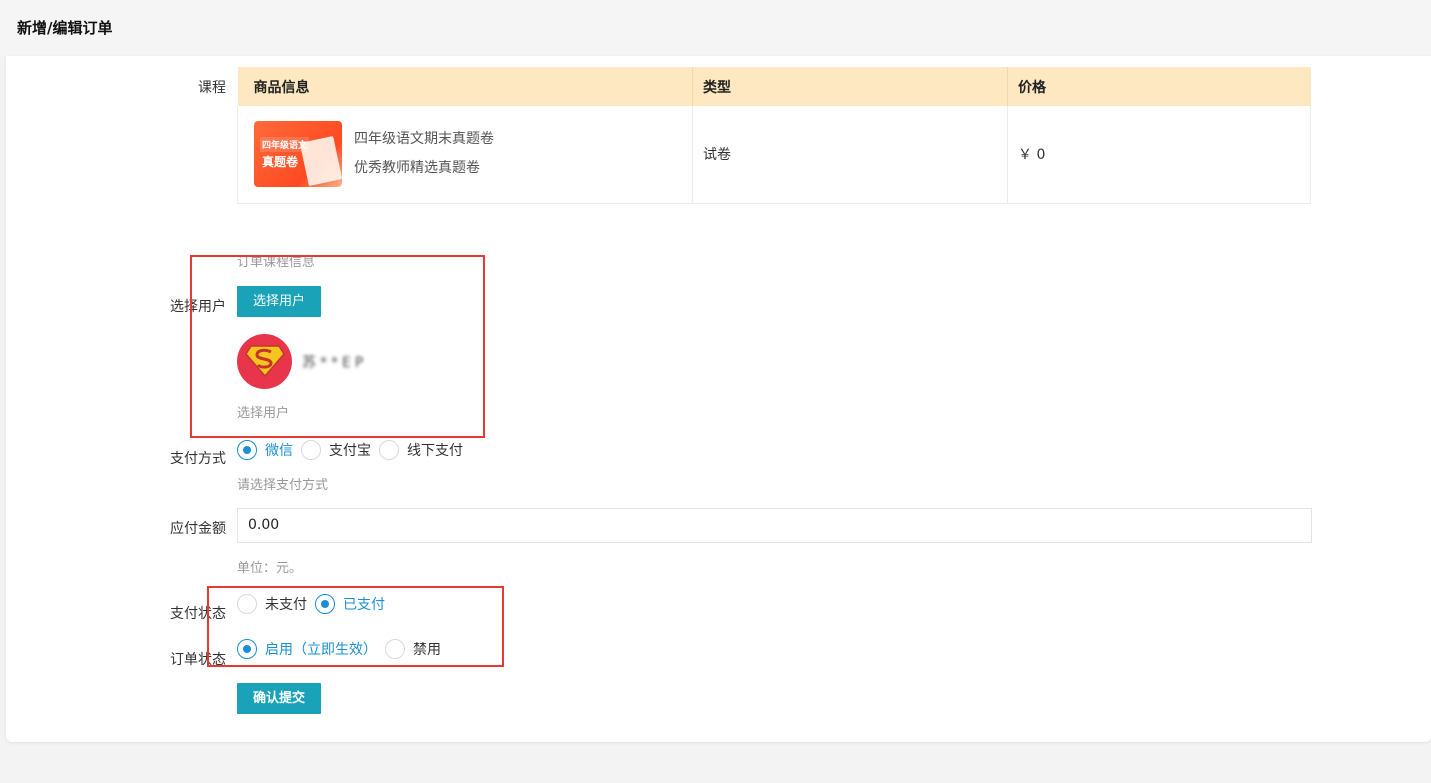  Describe the element at coordinates (265, 450) in the screenshot. I see `radio-wechat: 微信` at that location.